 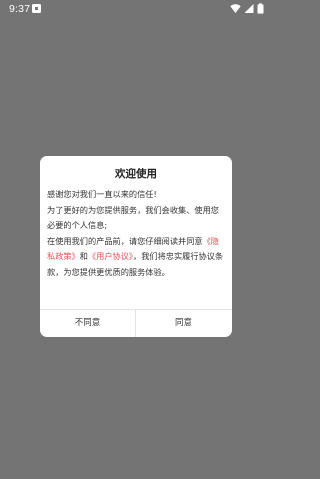 I want to click on dialog-title: 欢迎使用, so click(x=136, y=174).